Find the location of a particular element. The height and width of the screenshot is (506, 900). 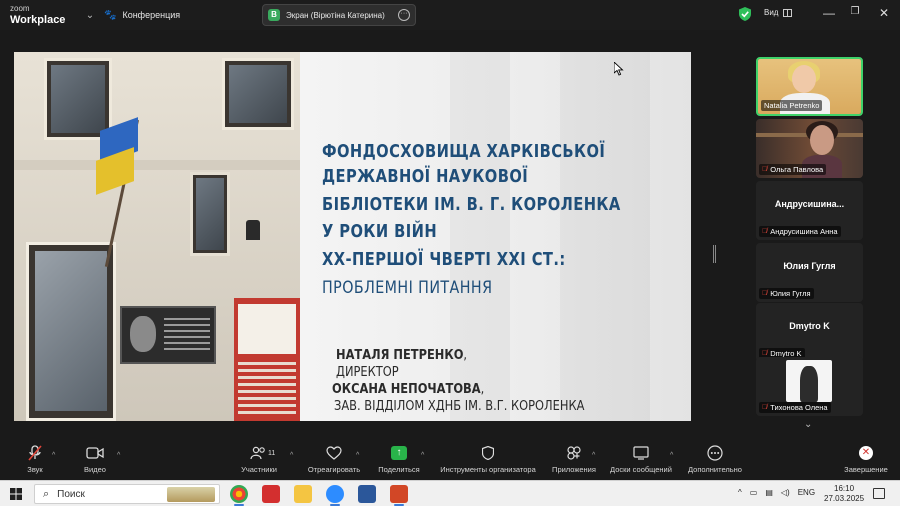

windows-start-icon is located at coordinates (16, 494).